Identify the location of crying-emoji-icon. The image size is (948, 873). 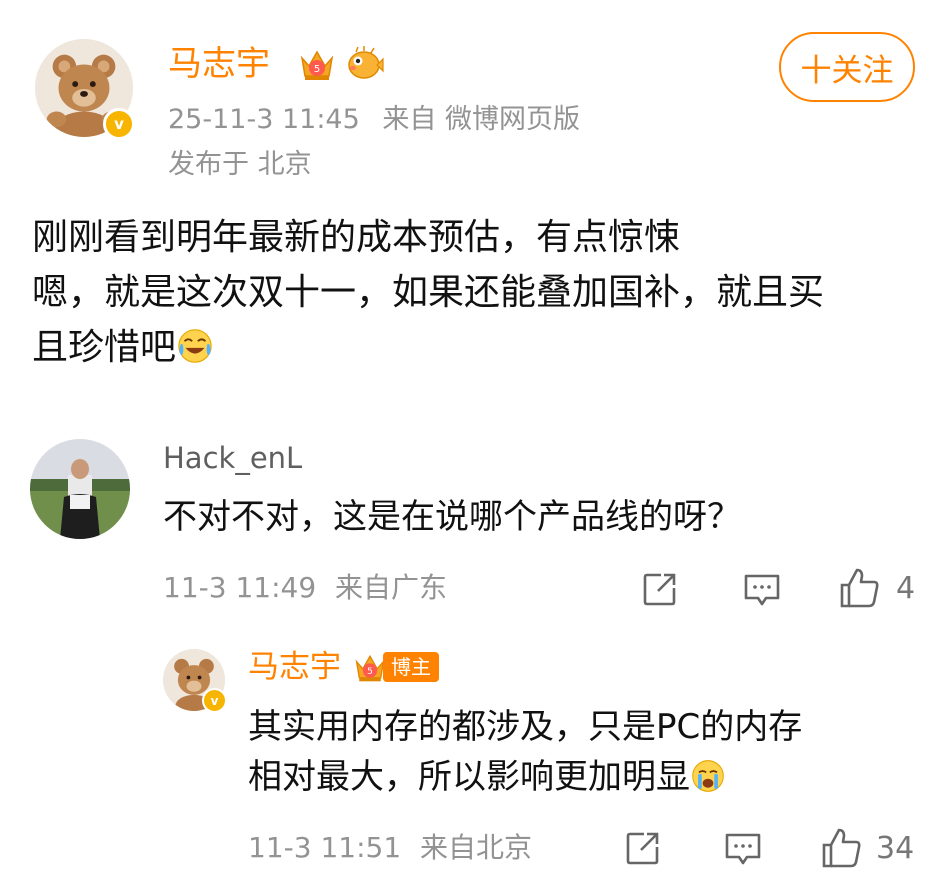
(708, 783).